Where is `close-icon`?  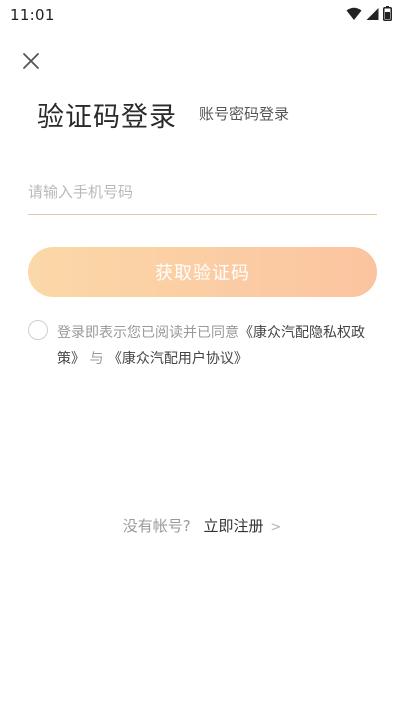 close-icon is located at coordinates (31, 61).